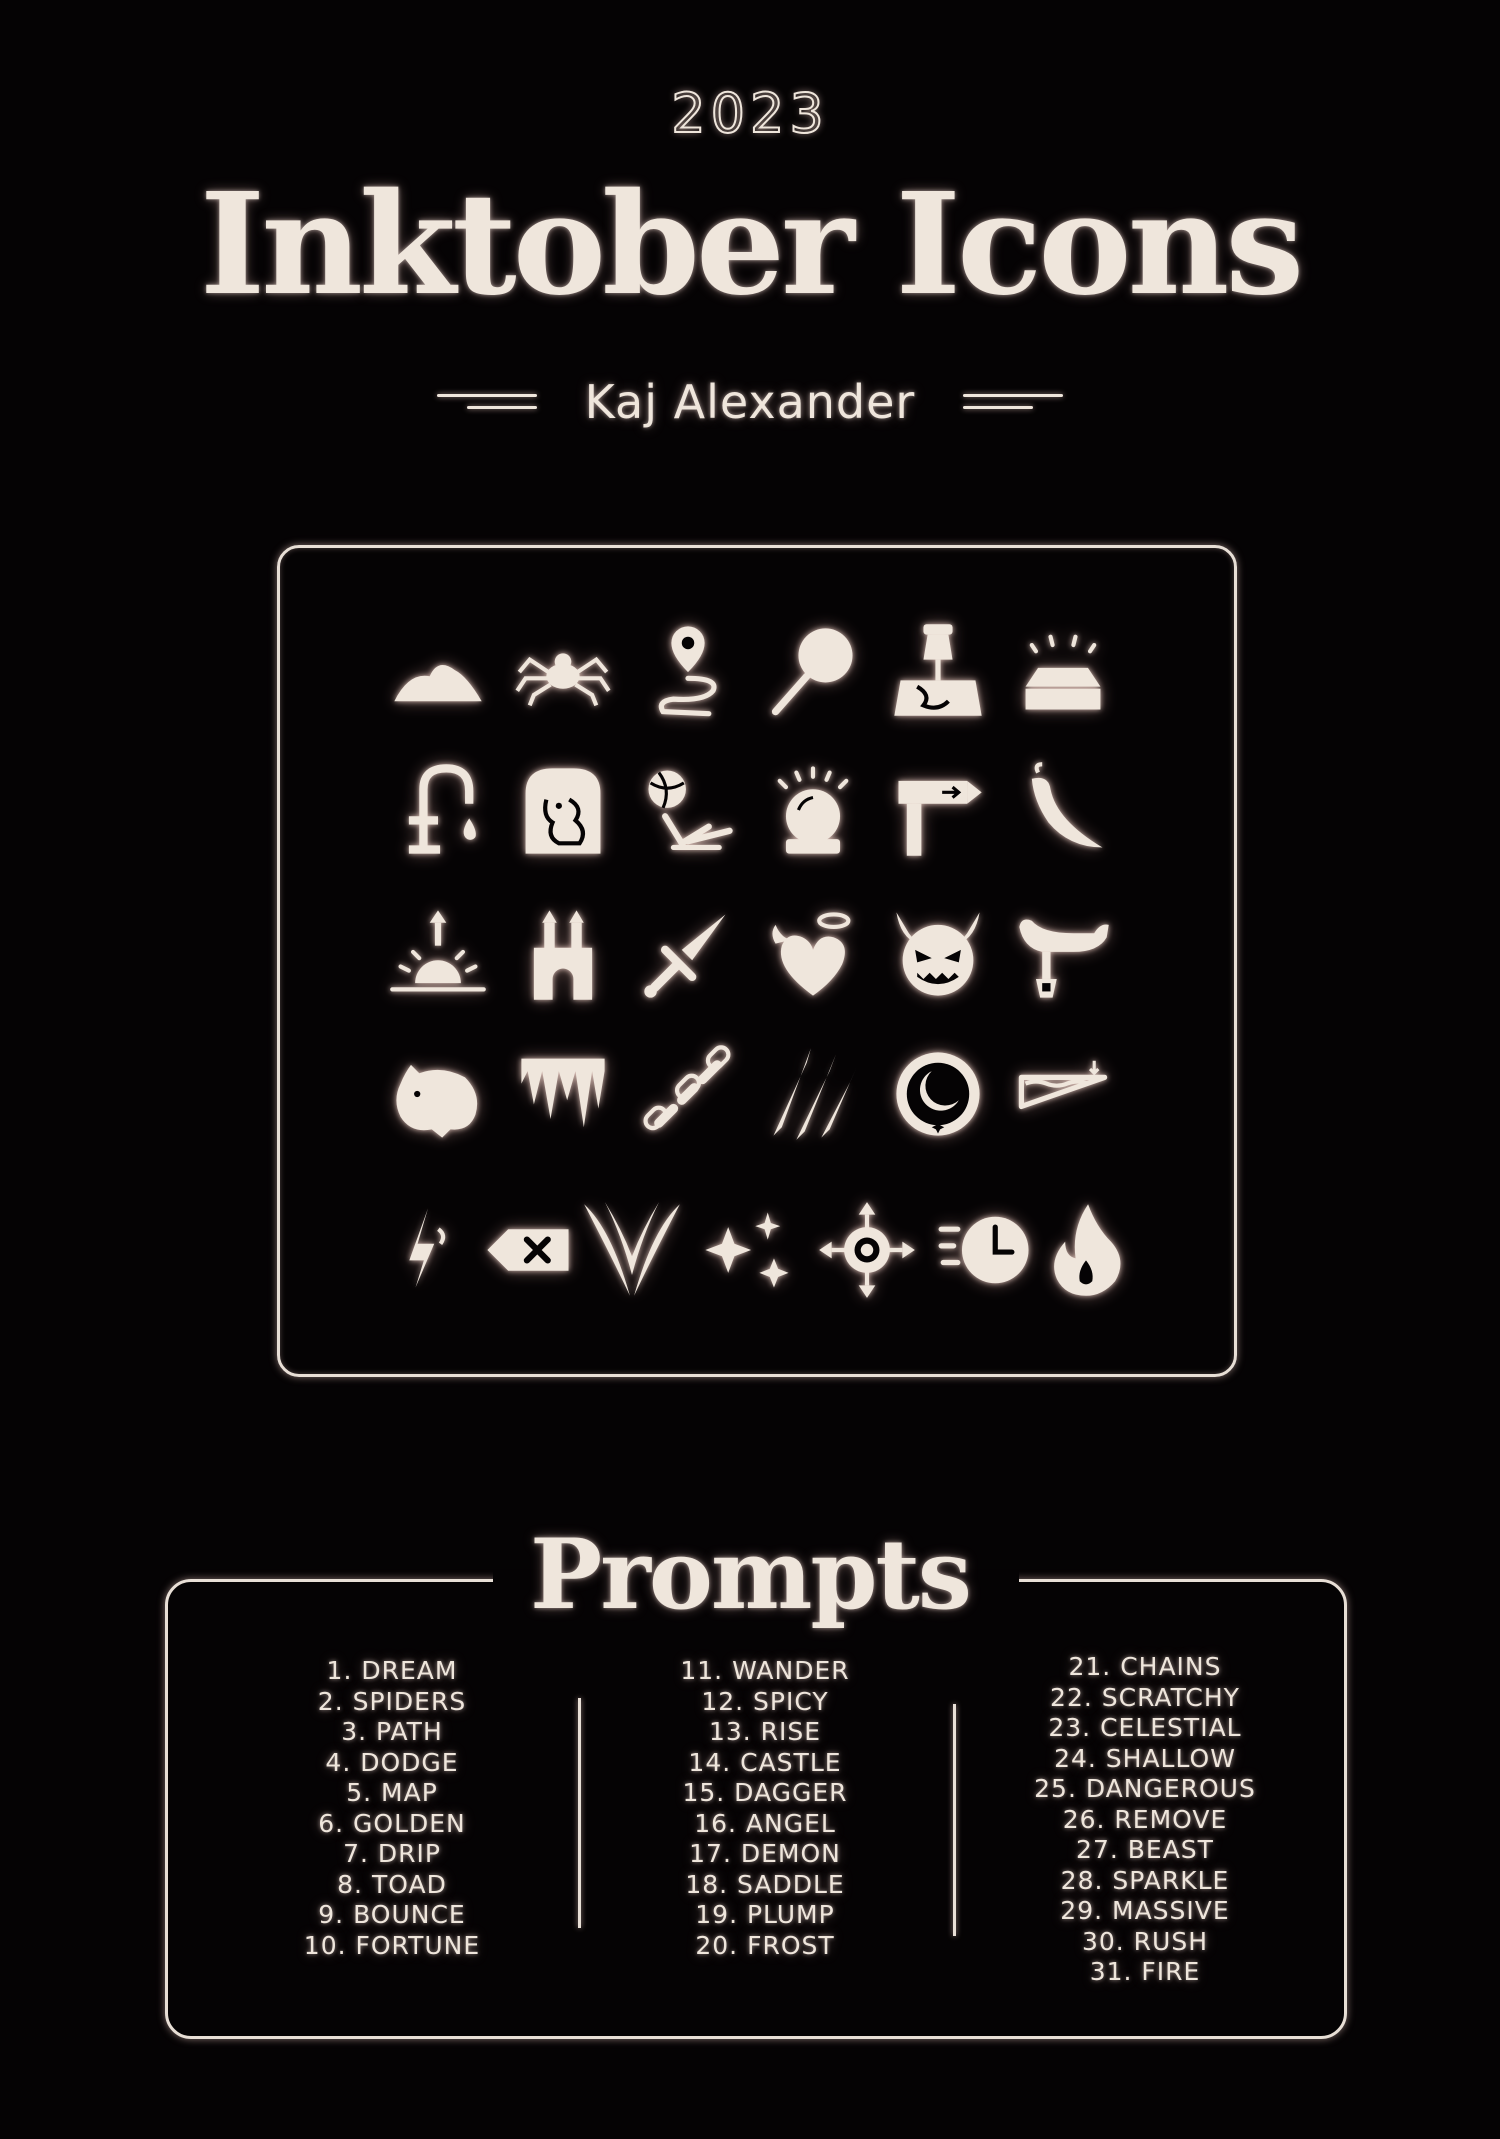  I want to click on prompt-item: 25. DANGEROUS, so click(1145, 1788).